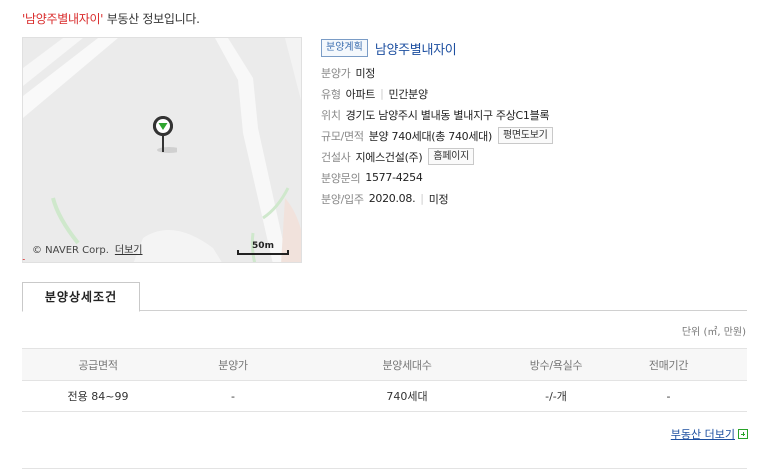  What do you see at coordinates (384, 468) in the screenshot?
I see `bottom-divider` at bounding box center [384, 468].